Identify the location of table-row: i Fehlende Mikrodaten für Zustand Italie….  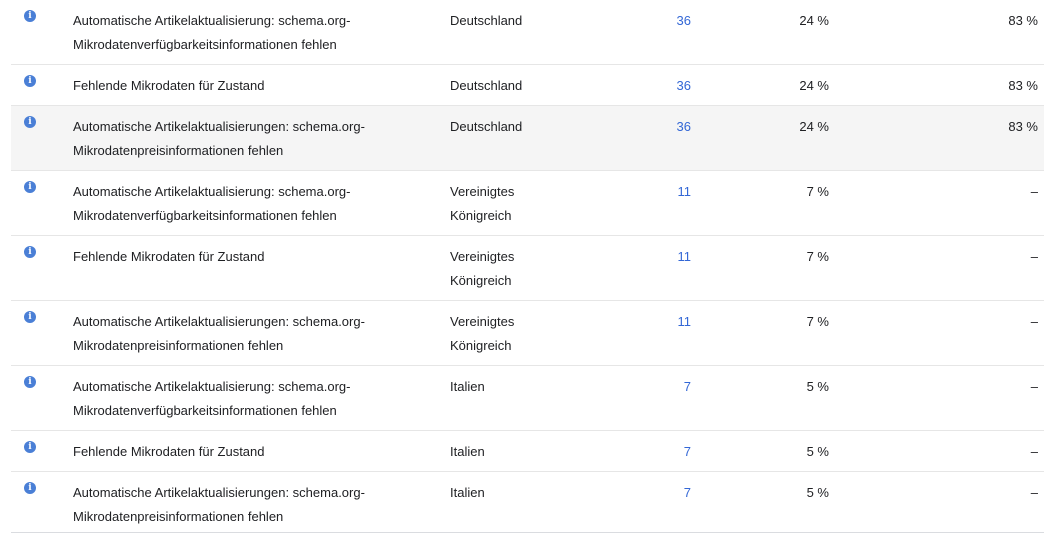
(527, 451).